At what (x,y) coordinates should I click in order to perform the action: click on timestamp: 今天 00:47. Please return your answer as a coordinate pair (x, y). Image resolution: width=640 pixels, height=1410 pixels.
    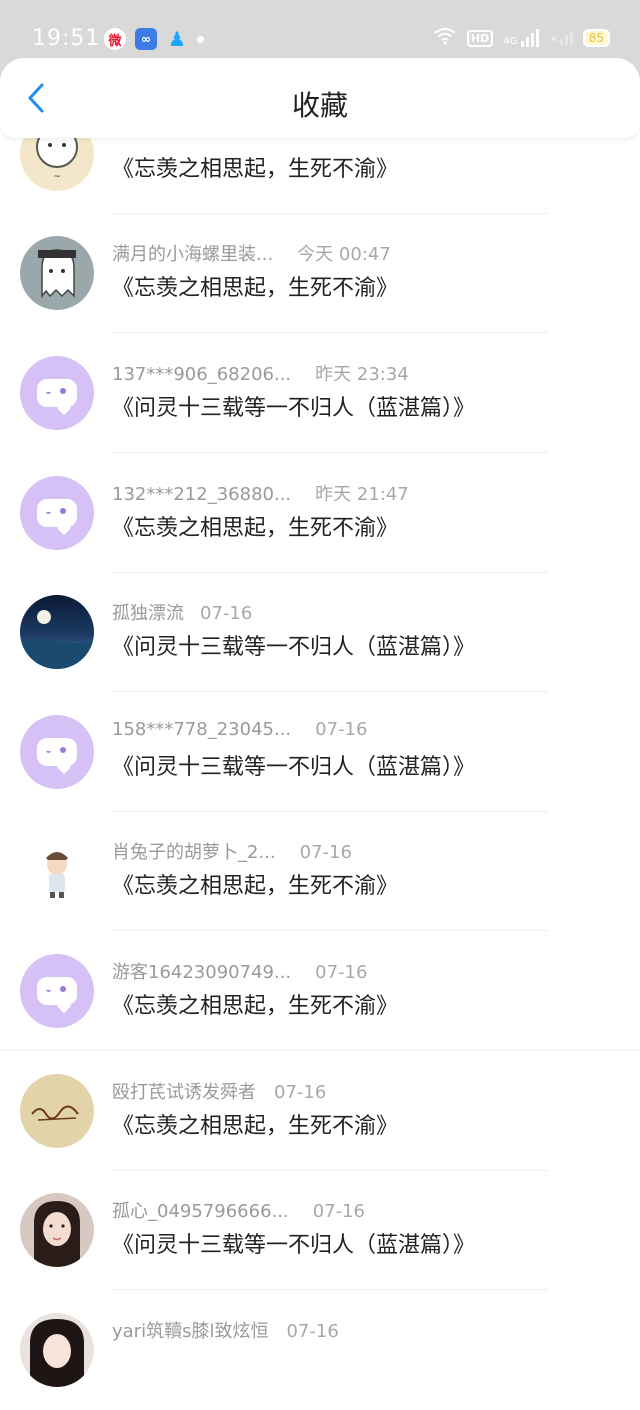
    Looking at the image, I should click on (344, 254).